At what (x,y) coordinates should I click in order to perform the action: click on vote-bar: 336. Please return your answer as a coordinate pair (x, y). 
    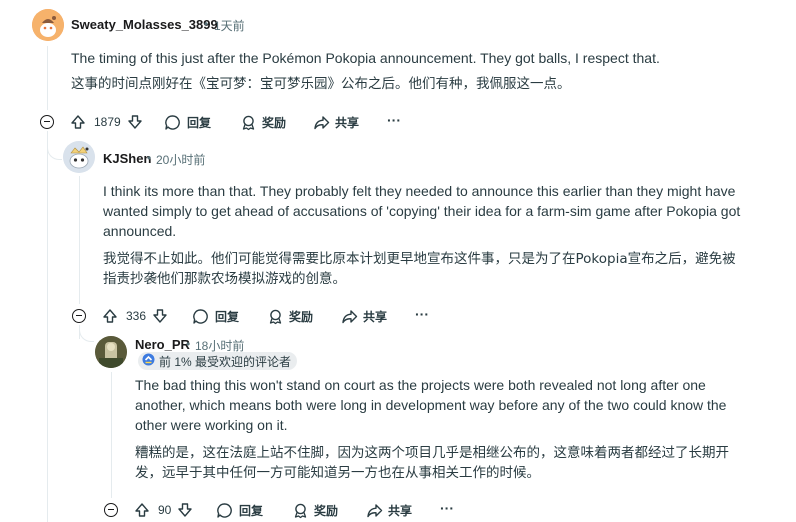
    Looking at the image, I should click on (135, 316).